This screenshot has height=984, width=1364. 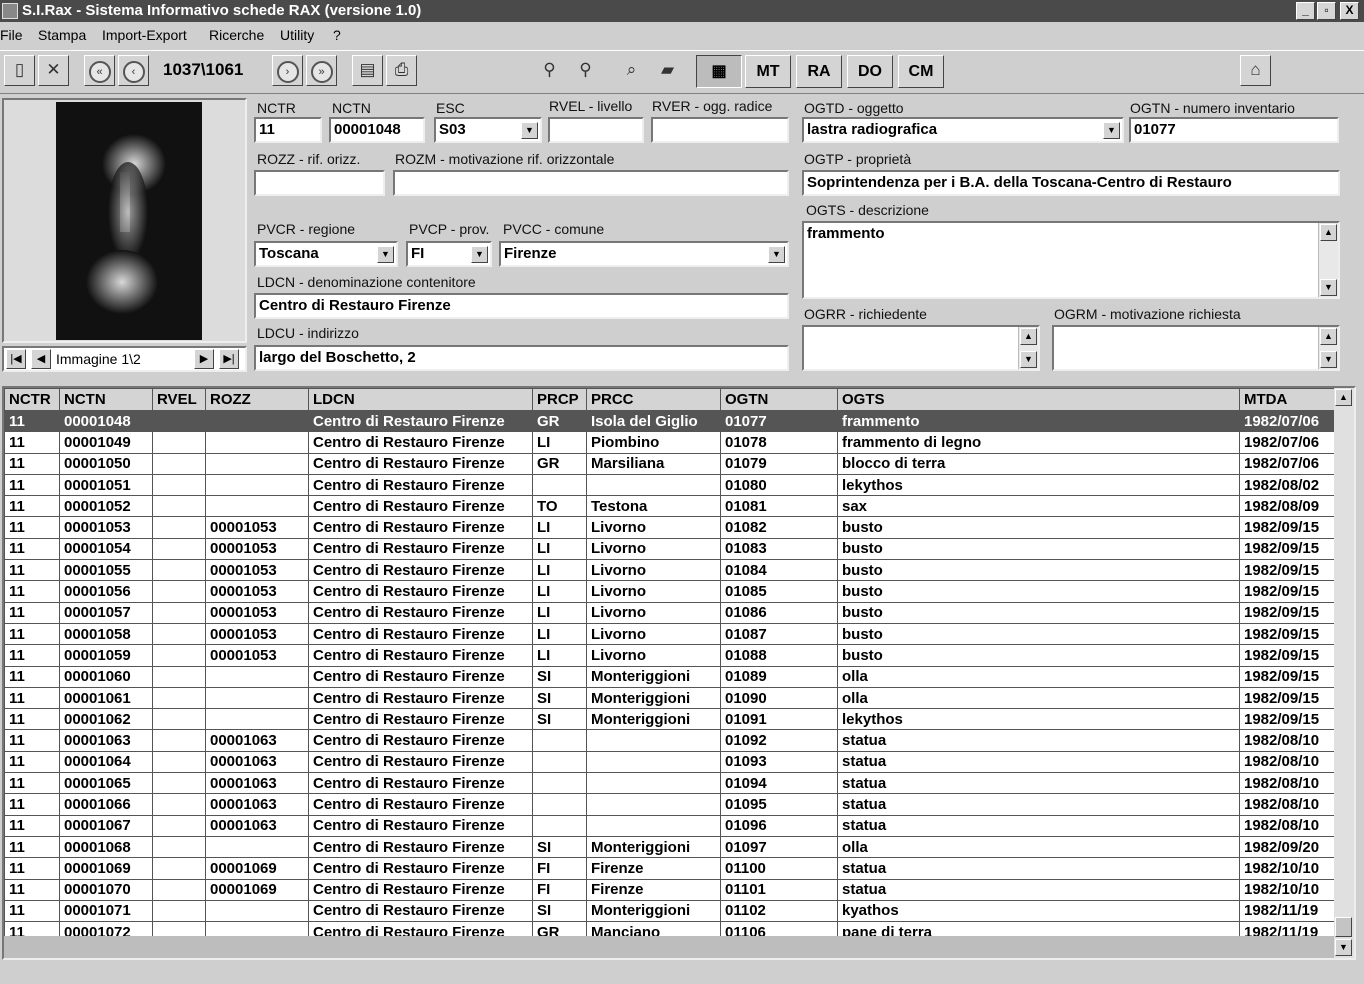 I want to click on cell-ogts: statua, so click(x=1038, y=740).